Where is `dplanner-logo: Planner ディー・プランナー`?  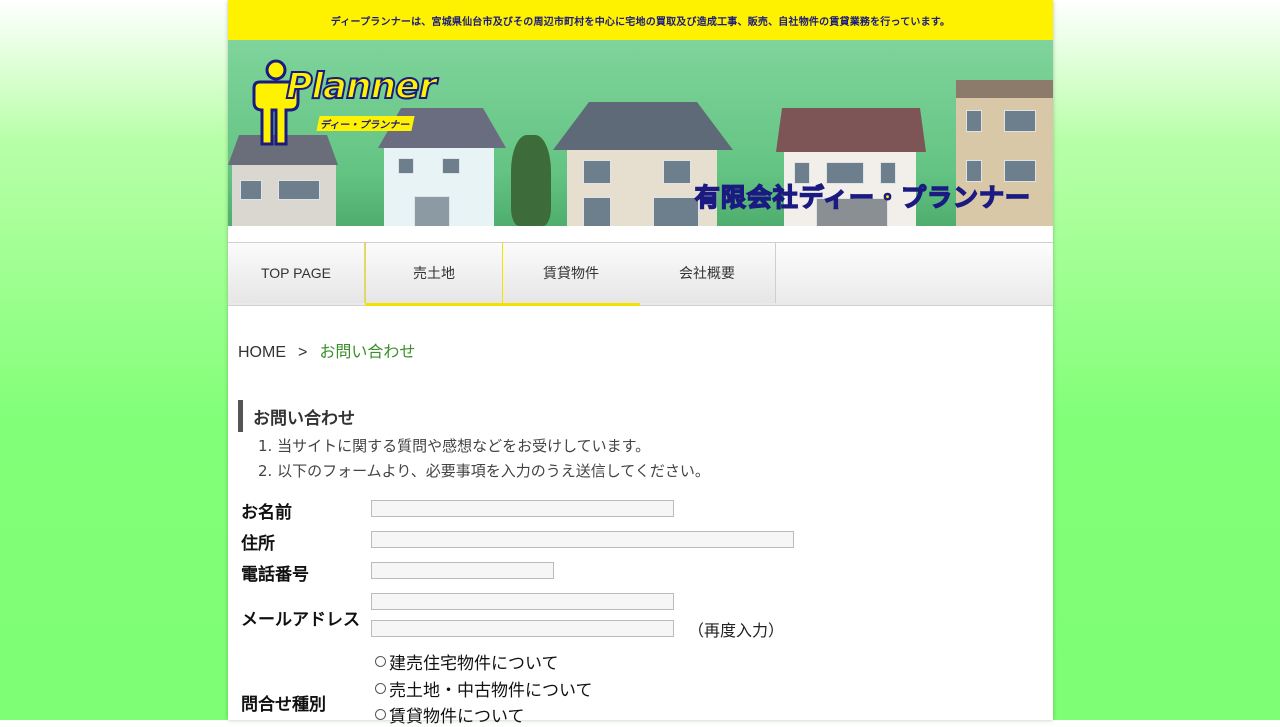
dplanner-logo: Planner ディー・プランナー is located at coordinates (341, 105).